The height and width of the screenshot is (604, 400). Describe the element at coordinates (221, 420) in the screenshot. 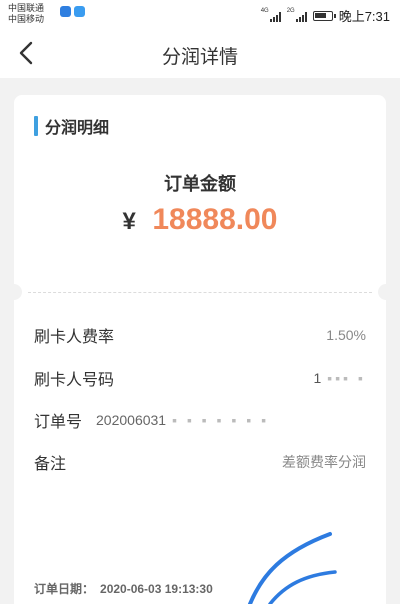

I see `masked-value: ▪ ▪ ▪ ▪ ▪ ▪ ▪` at that location.